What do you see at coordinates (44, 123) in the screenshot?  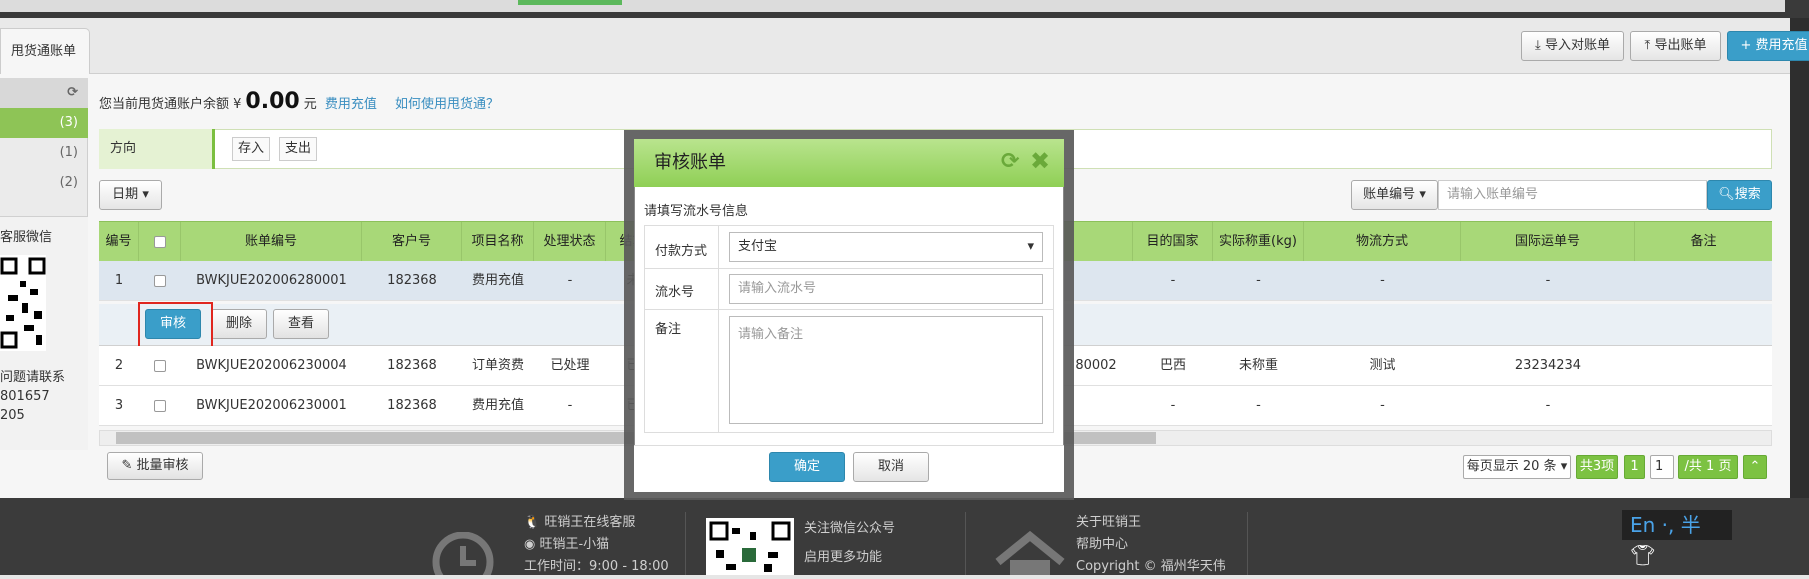 I see `sidebar-item-all: (3)` at bounding box center [44, 123].